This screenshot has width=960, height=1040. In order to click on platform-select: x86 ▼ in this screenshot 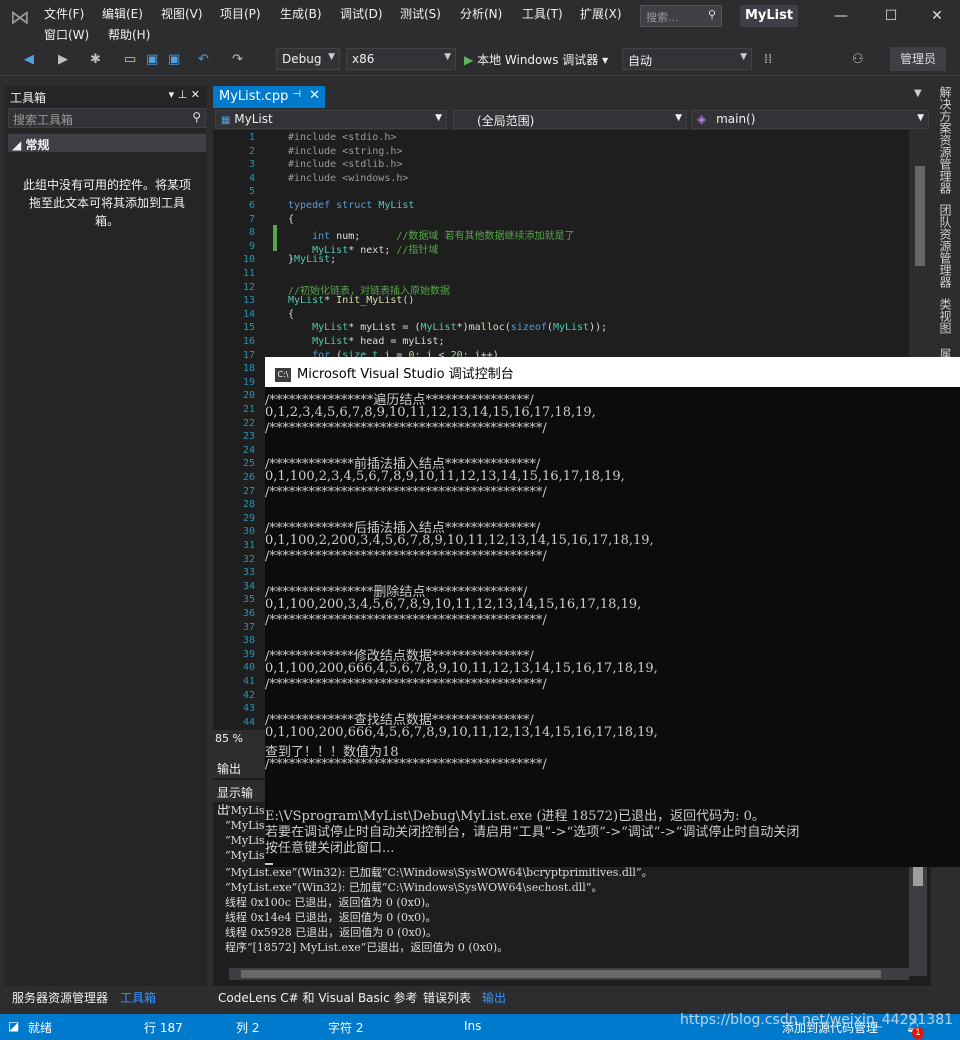, I will do `click(401, 59)`.